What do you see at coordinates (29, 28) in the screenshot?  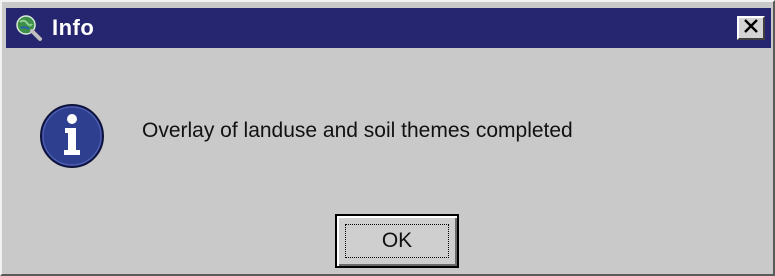 I see `globe-magnifier-icon` at bounding box center [29, 28].